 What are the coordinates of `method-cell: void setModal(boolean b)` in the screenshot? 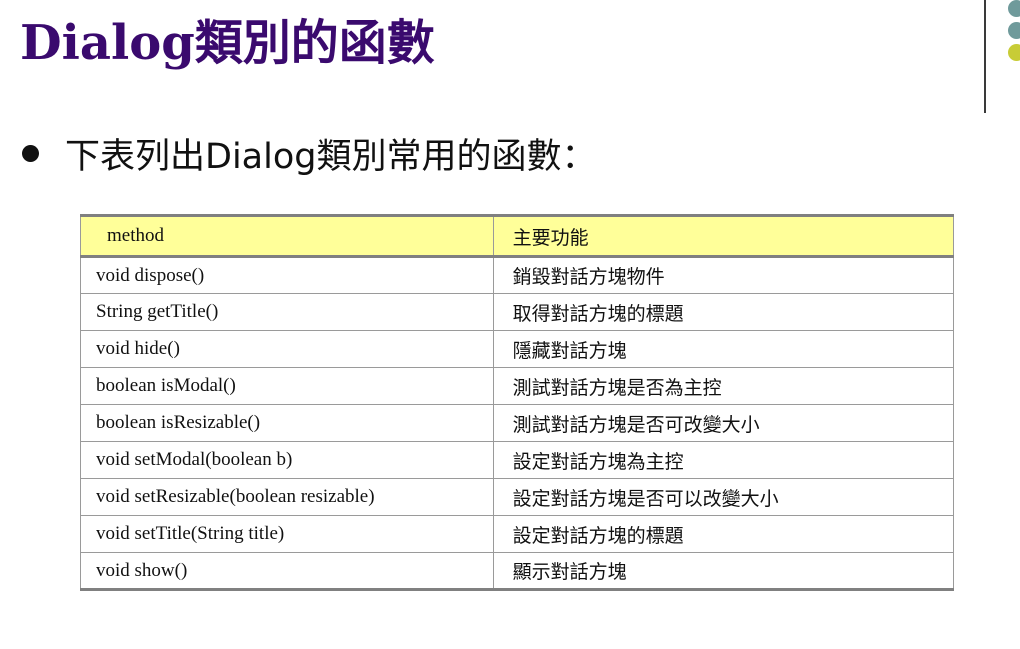 It's located at (287, 460).